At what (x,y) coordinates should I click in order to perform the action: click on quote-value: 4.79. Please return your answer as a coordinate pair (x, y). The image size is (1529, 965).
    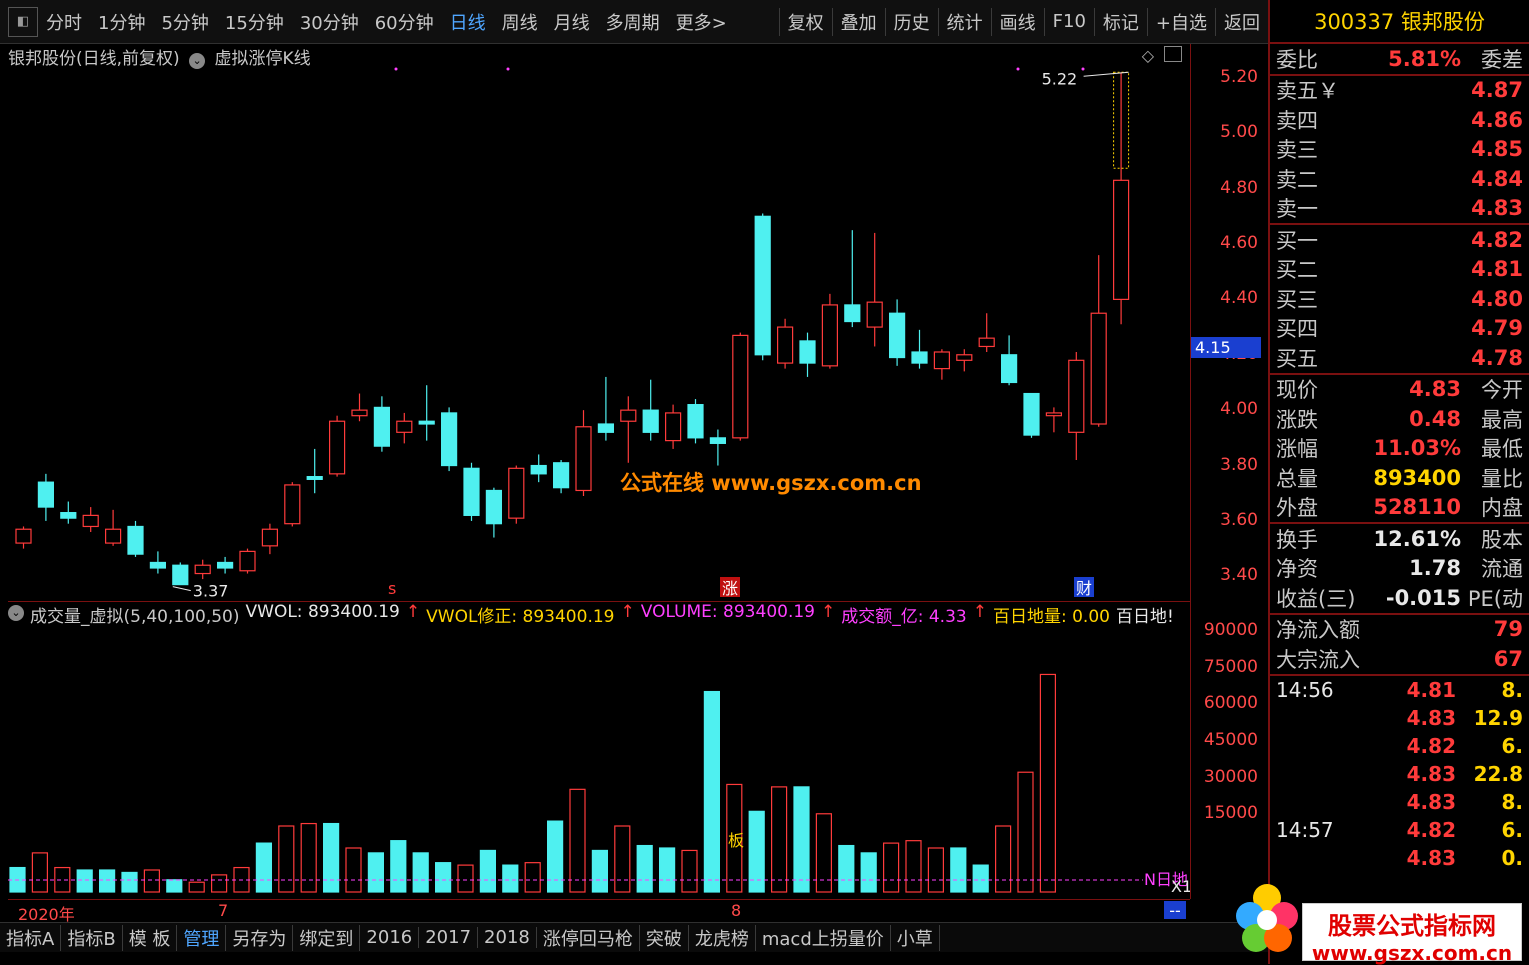
    Looking at the image, I should click on (1497, 328).